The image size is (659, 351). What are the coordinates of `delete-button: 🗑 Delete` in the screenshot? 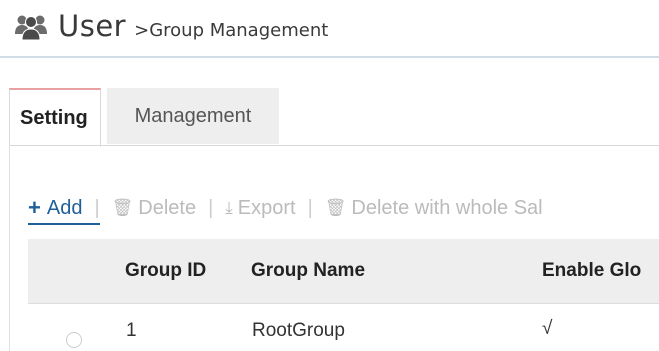 It's located at (154, 208).